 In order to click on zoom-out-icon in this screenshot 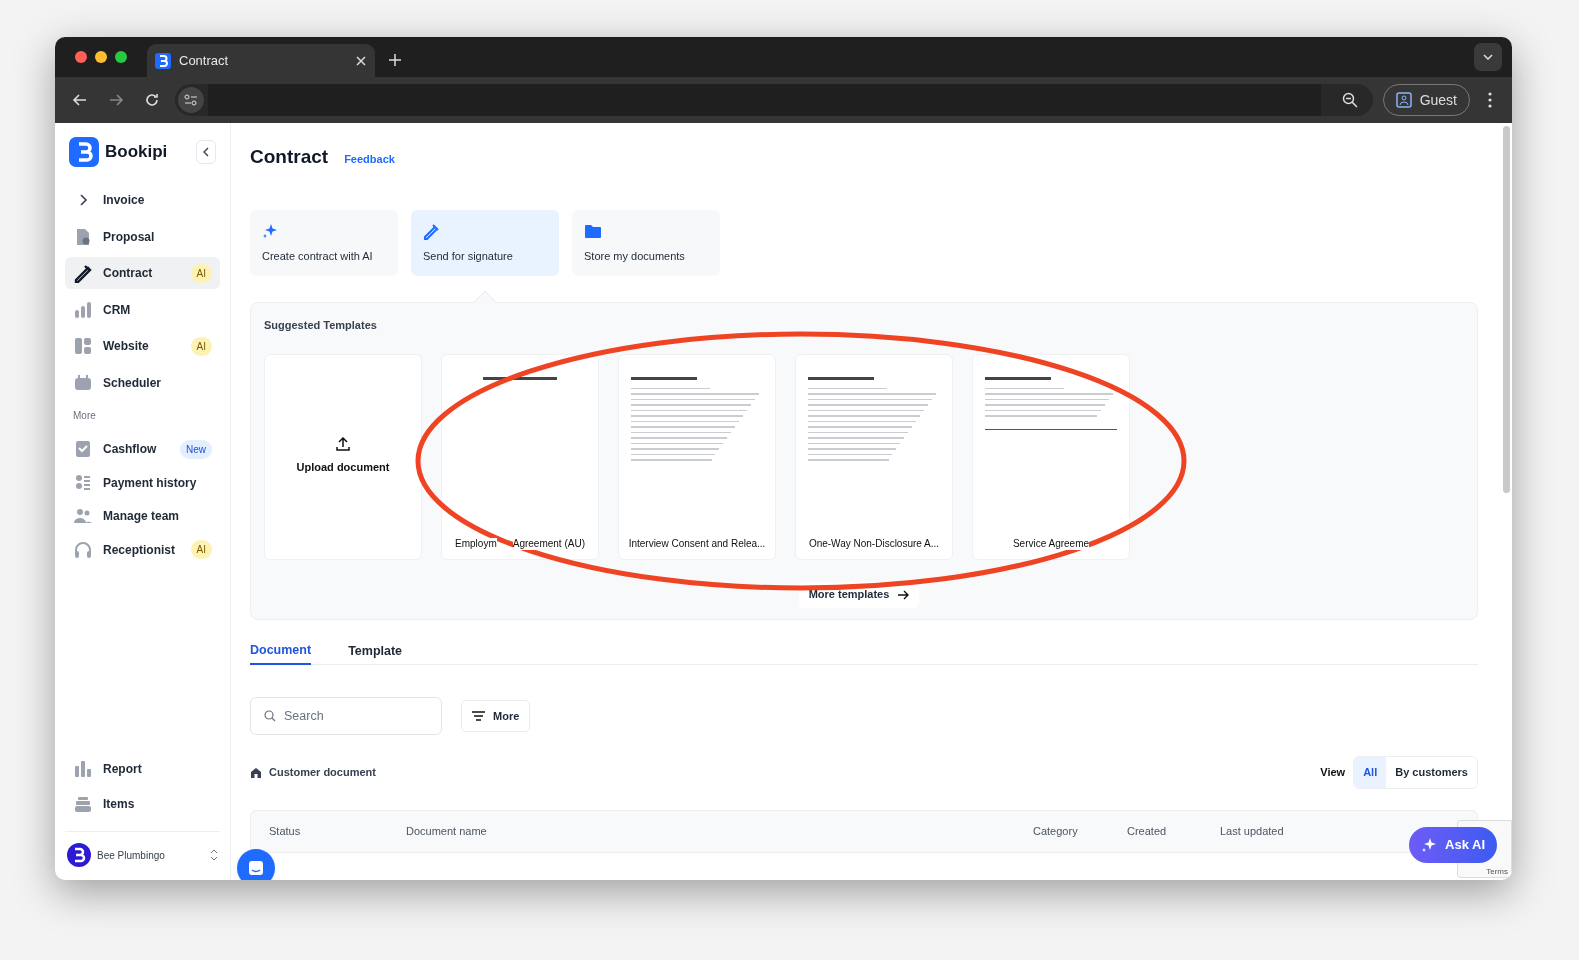, I will do `click(1349, 100)`.